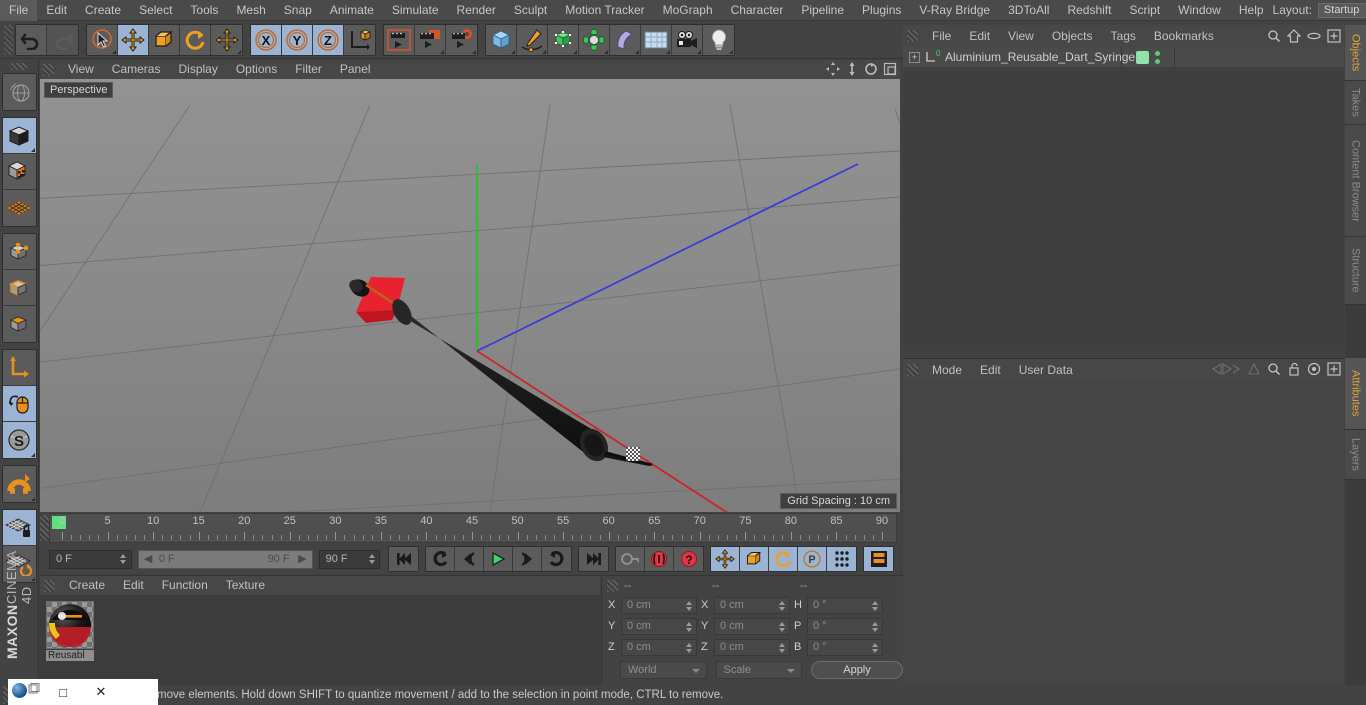 The image size is (1366, 705). What do you see at coordinates (320, 640) in the screenshot?
I see `material-list: Reusabl` at bounding box center [320, 640].